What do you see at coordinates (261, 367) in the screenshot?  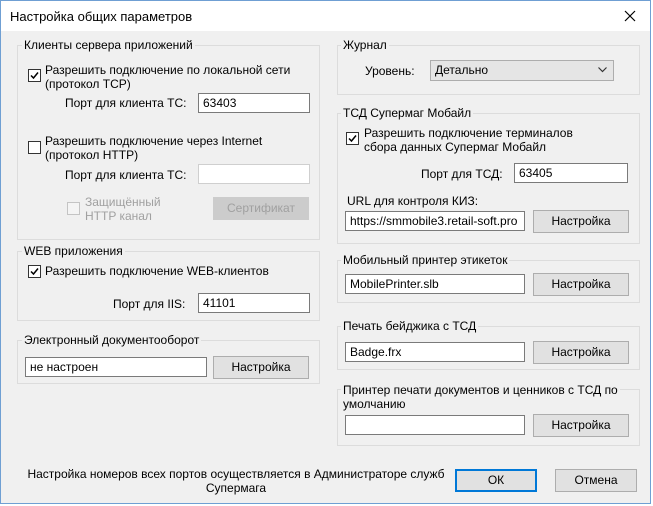 I see `edo-settings-button: Настройка` at bounding box center [261, 367].